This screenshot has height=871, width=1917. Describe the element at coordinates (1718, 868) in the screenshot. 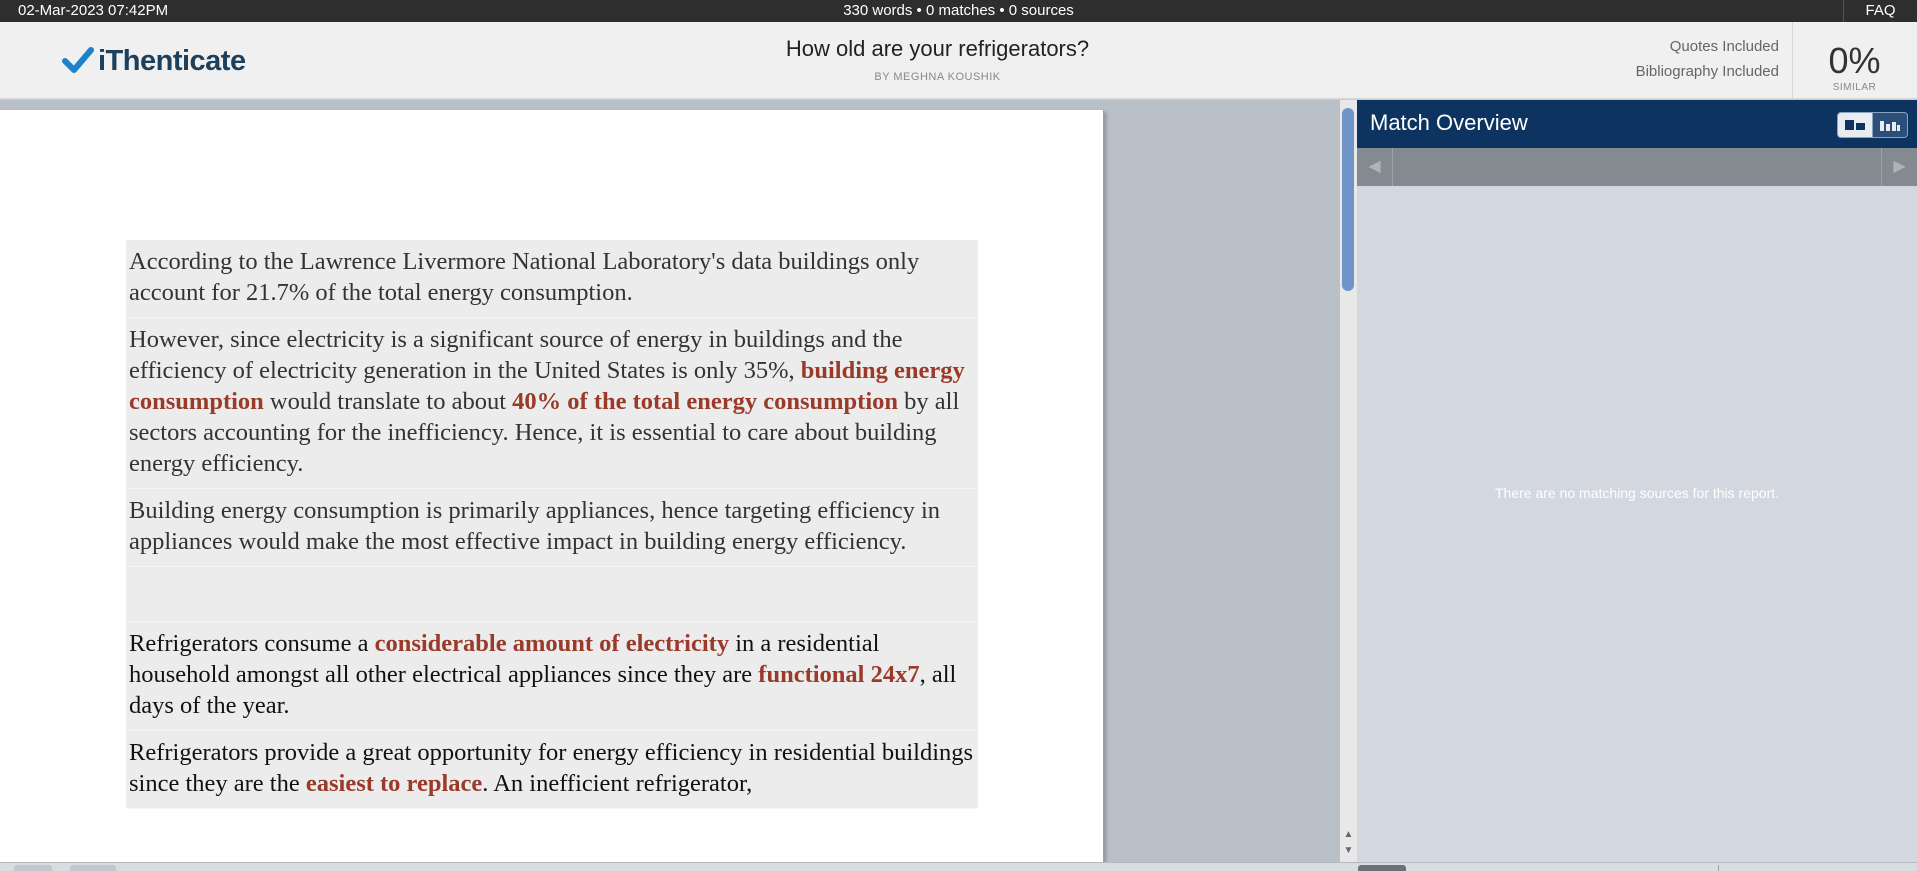

I see `divider` at that location.